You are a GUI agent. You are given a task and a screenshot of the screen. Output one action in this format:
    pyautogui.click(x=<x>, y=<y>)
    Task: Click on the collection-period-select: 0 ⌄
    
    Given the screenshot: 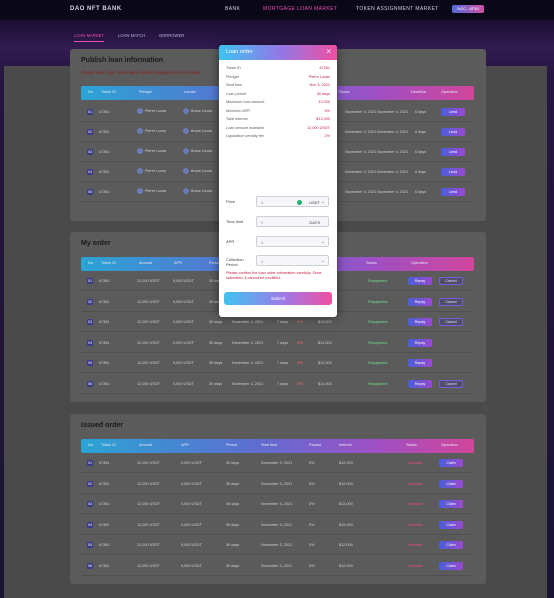 What is the action you would take?
    pyautogui.click(x=292, y=260)
    